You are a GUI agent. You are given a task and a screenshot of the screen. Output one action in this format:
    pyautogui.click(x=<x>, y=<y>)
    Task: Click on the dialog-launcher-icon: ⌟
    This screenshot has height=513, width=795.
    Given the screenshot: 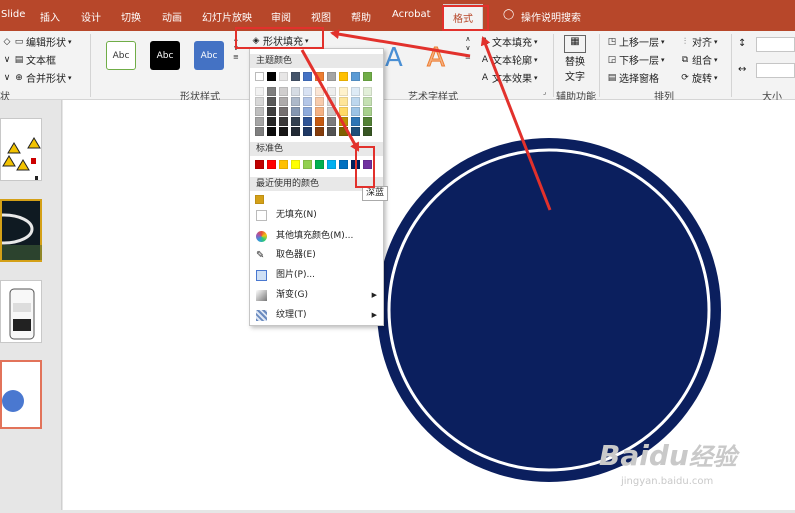 What is the action you would take?
    pyautogui.click(x=544, y=92)
    